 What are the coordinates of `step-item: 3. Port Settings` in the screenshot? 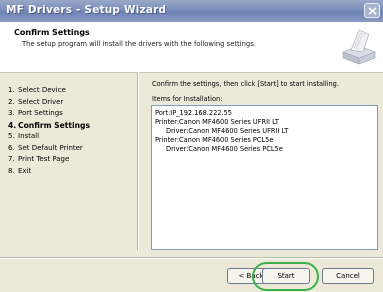 It's located at (71, 115).